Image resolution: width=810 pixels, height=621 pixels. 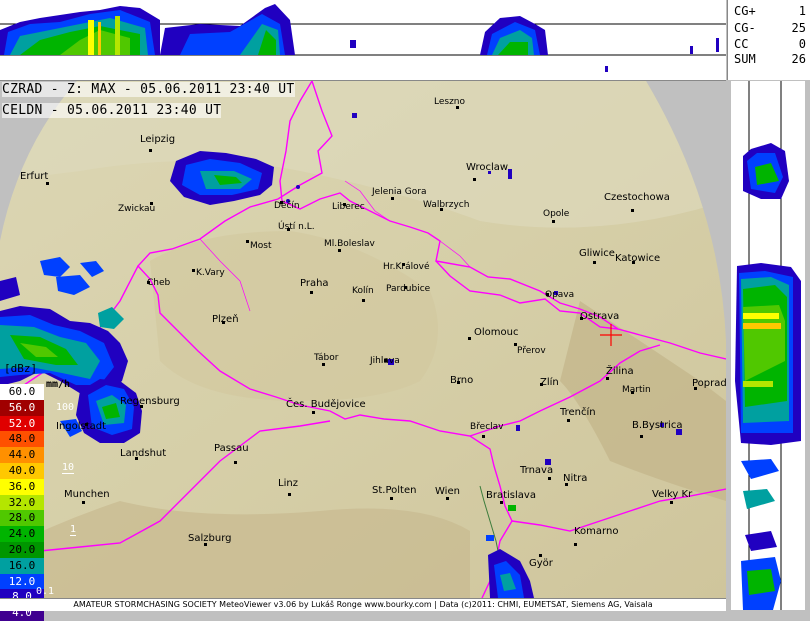 What do you see at coordinates (745, 28) in the screenshot?
I see `lightning-label: CG-` at bounding box center [745, 28].